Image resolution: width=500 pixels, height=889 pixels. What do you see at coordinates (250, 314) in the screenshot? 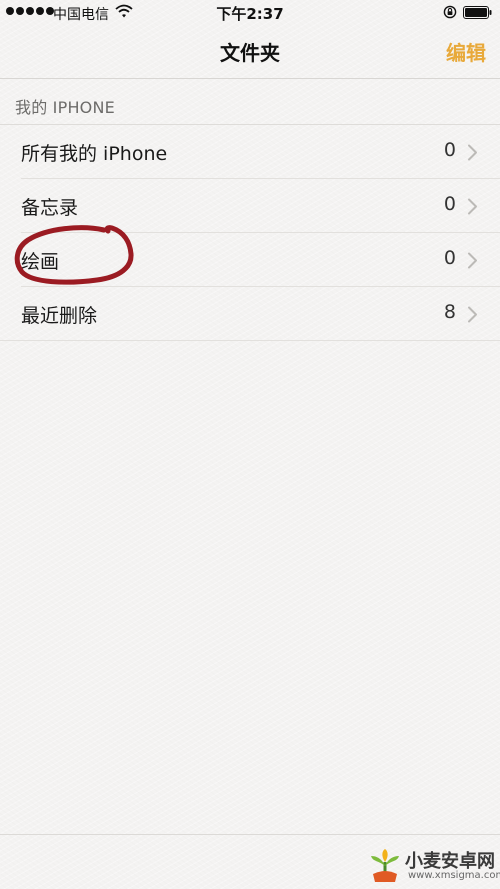
I see `folder-row-recently-deleted: 最近删除 8` at bounding box center [250, 314].